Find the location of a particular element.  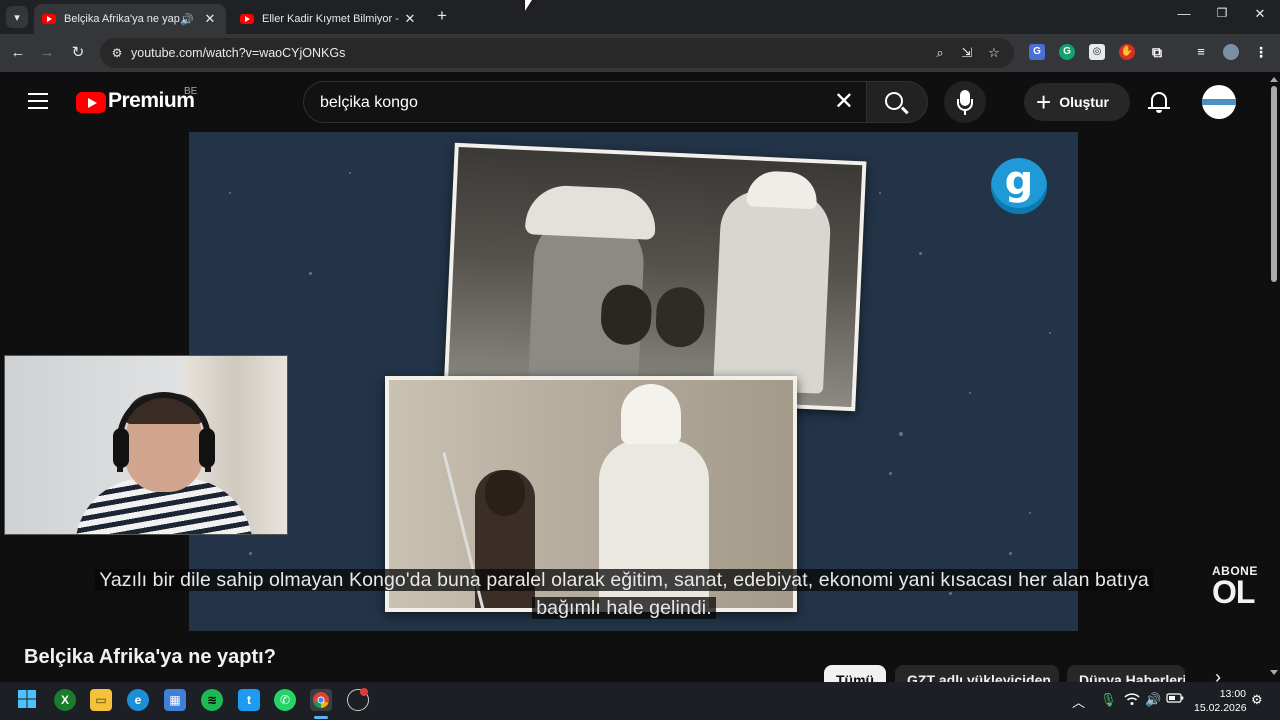

mic-in-use-icon: 🎙 is located at coordinates (1108, 700).